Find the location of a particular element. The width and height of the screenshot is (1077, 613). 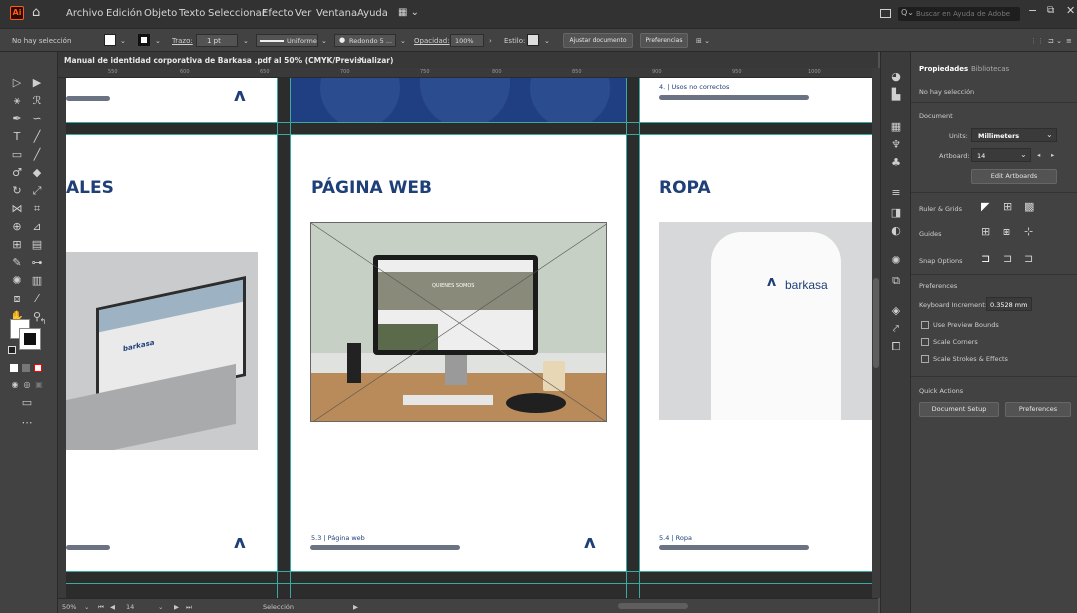

artboard-left: ALES barkasa ᴧ is located at coordinates (171, 352).